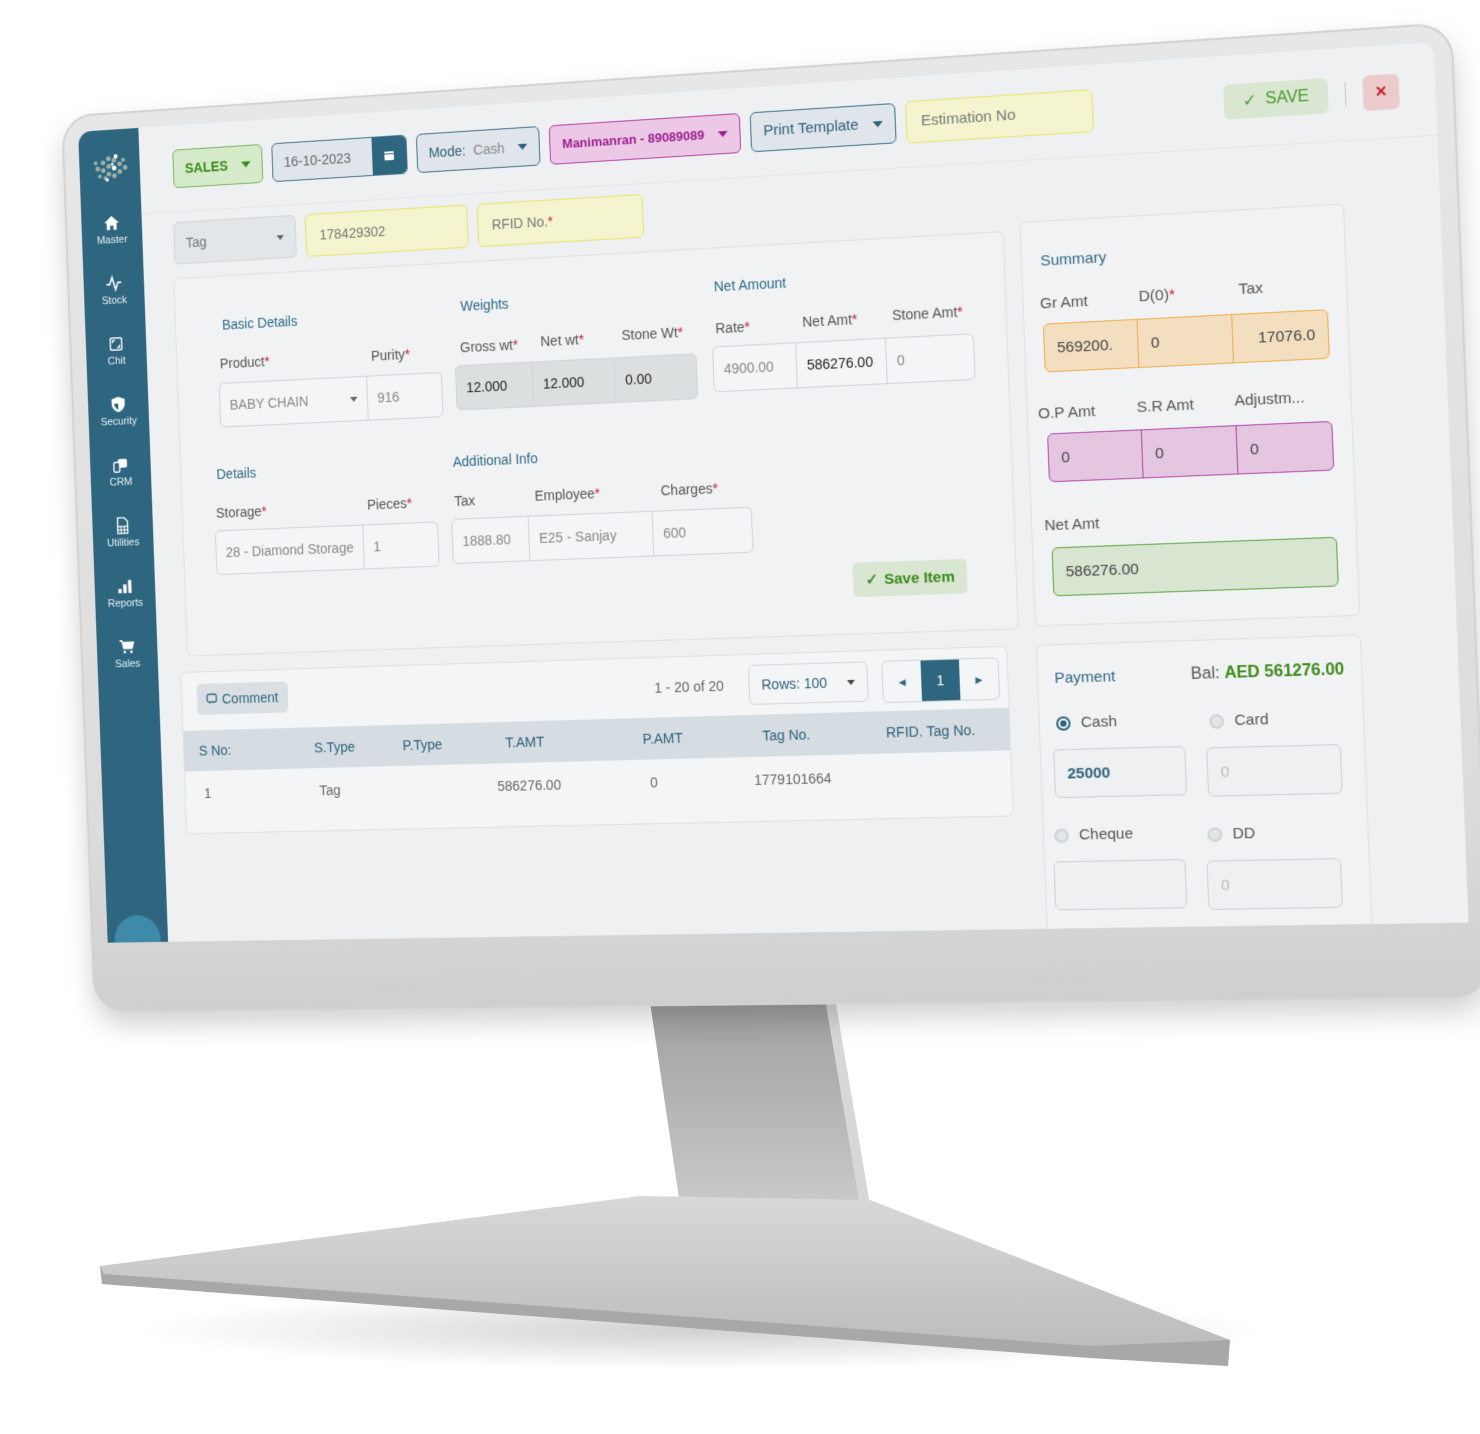 The image size is (1480, 1434). Describe the element at coordinates (114, 301) in the screenshot. I see `sidebar-item-label: Stock` at that location.